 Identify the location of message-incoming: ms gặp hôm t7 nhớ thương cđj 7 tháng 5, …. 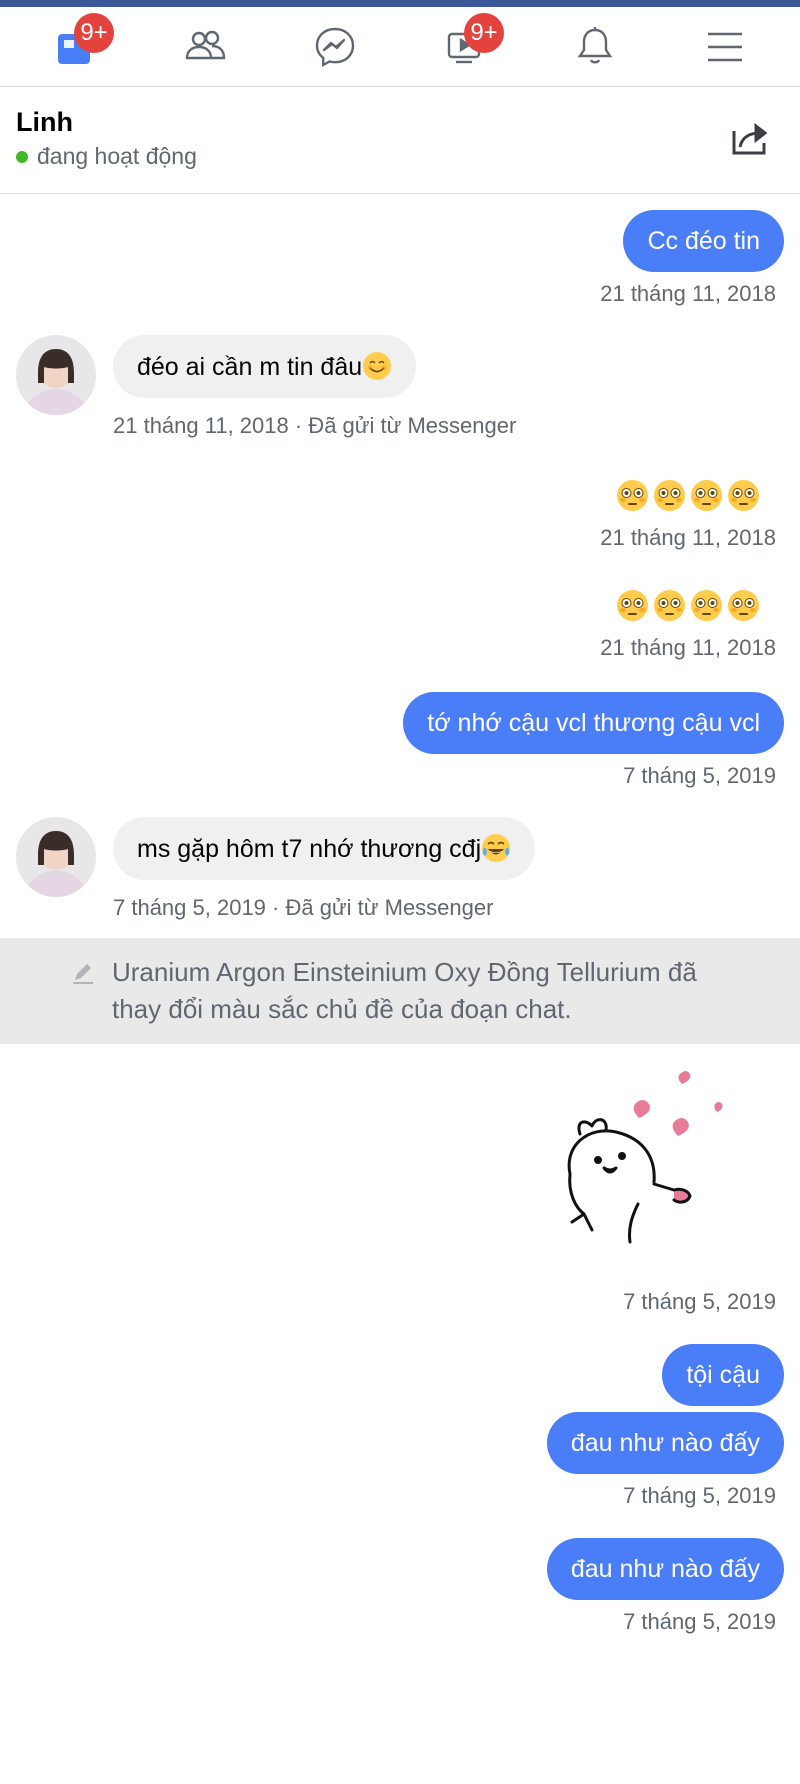
(400, 869).